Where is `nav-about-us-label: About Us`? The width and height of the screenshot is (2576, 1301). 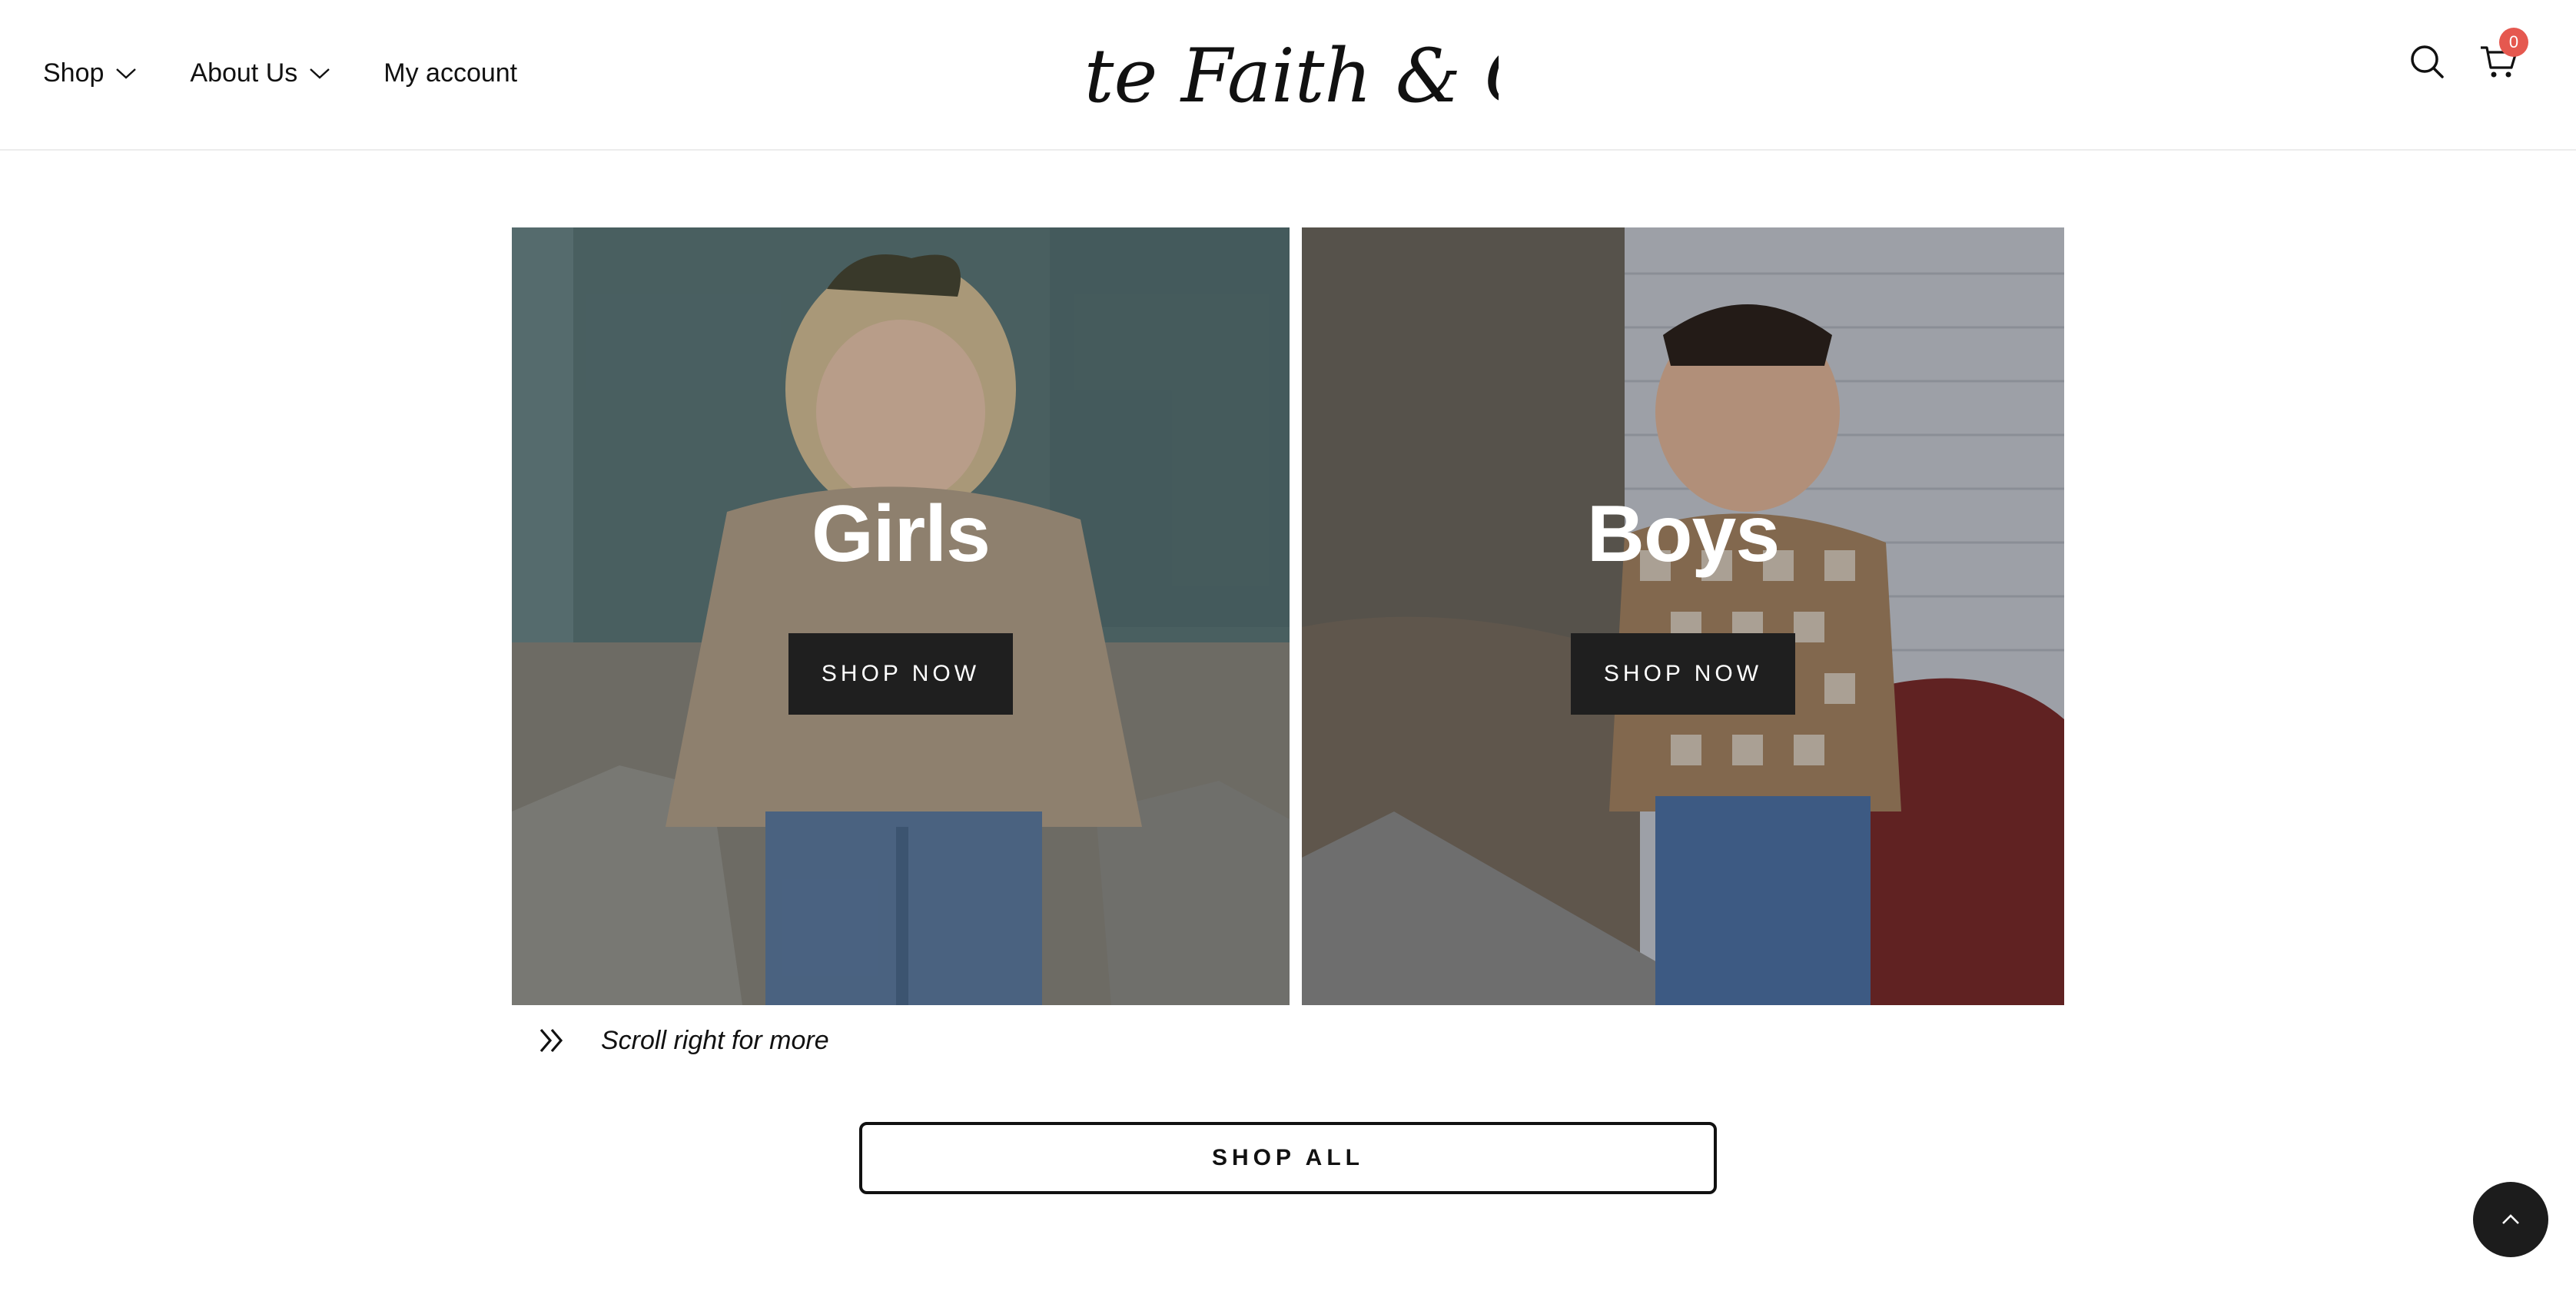
nav-about-us-label: About Us is located at coordinates (244, 73).